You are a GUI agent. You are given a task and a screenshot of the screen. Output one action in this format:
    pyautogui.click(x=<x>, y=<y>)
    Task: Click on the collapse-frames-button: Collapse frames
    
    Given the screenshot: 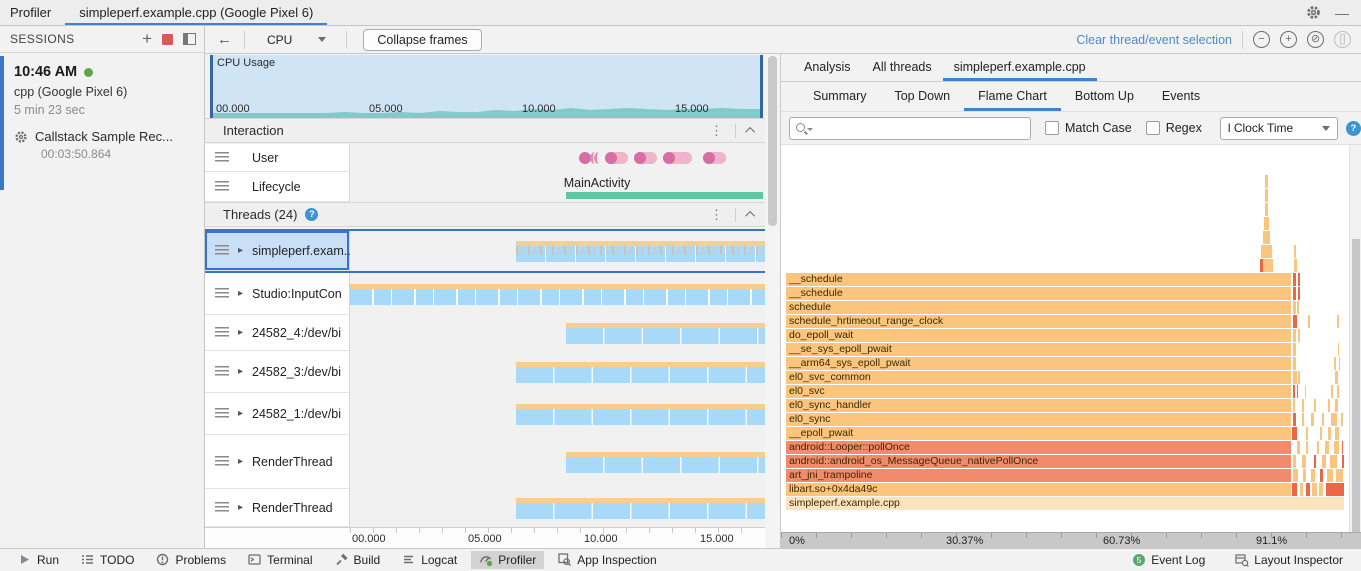 What is the action you would take?
    pyautogui.click(x=422, y=39)
    